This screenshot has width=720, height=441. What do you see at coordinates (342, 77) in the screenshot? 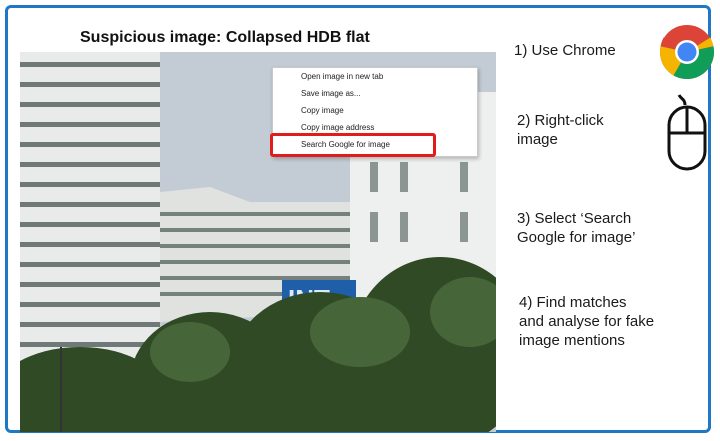
I see `menu-item-open-image: Open image in new tab` at bounding box center [342, 77].